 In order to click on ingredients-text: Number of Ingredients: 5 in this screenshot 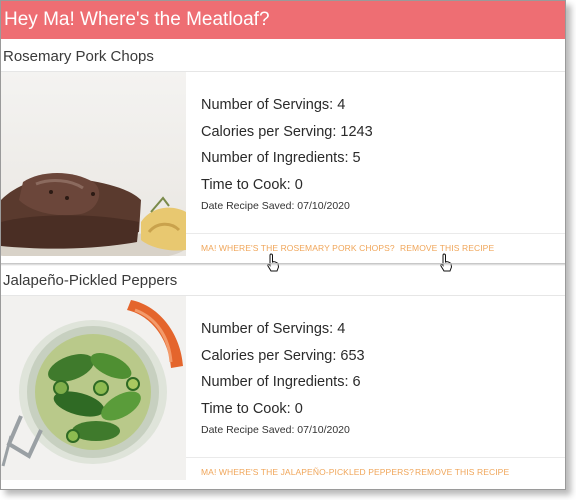, I will do `click(281, 158)`.